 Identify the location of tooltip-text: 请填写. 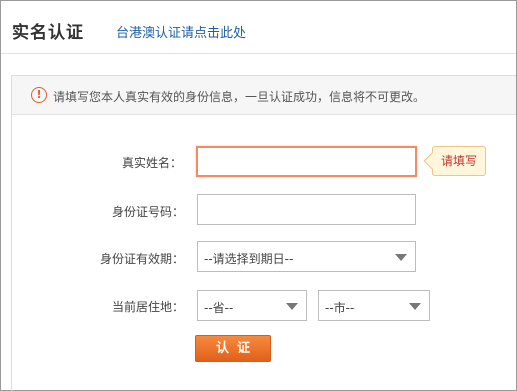
(458, 161).